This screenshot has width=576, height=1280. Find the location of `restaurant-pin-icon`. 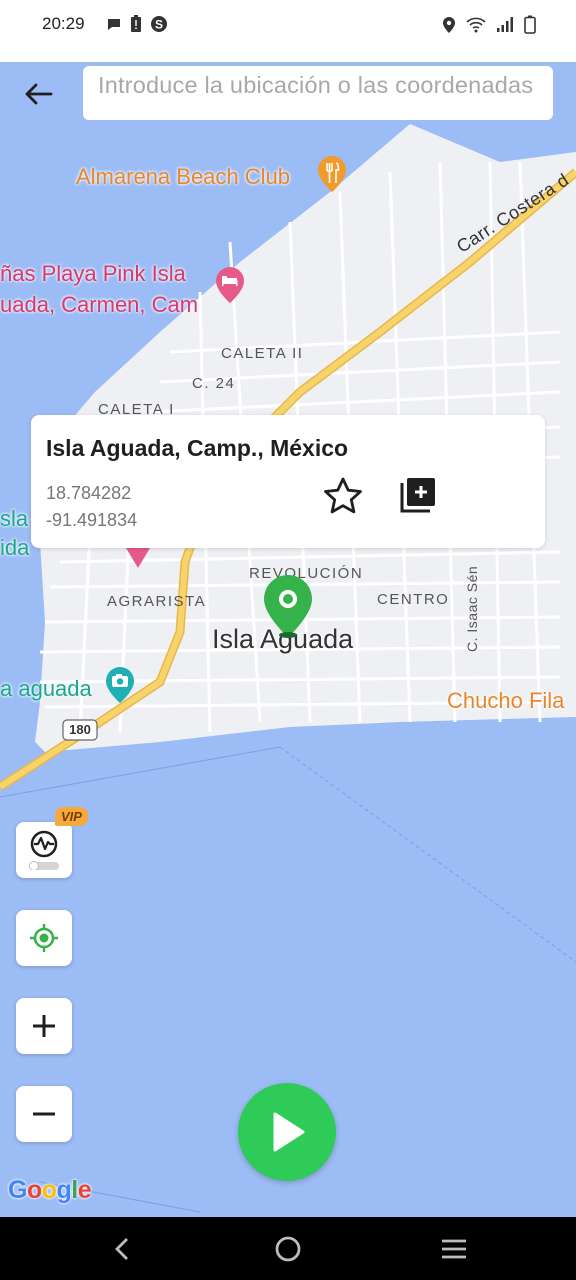

restaurant-pin-icon is located at coordinates (332, 174).